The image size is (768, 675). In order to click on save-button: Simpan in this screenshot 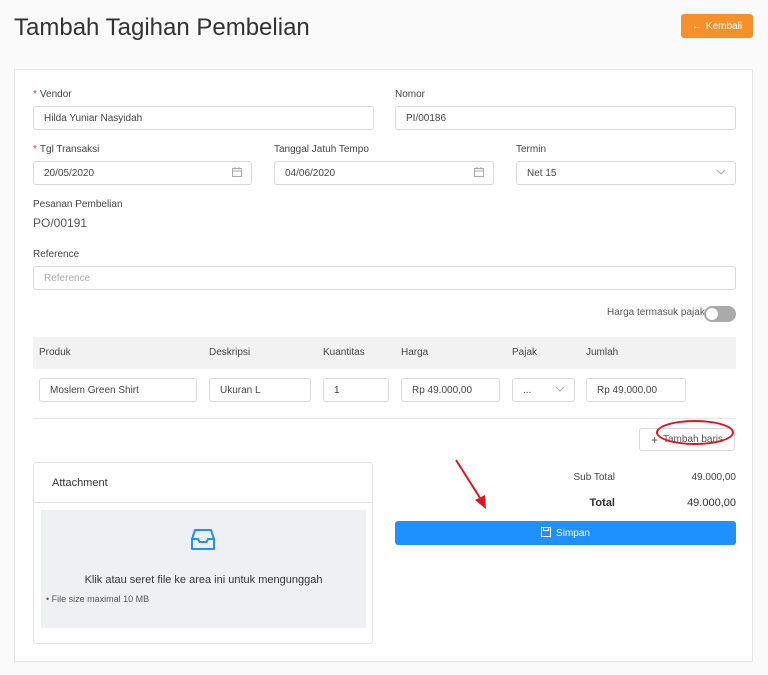, I will do `click(565, 533)`.